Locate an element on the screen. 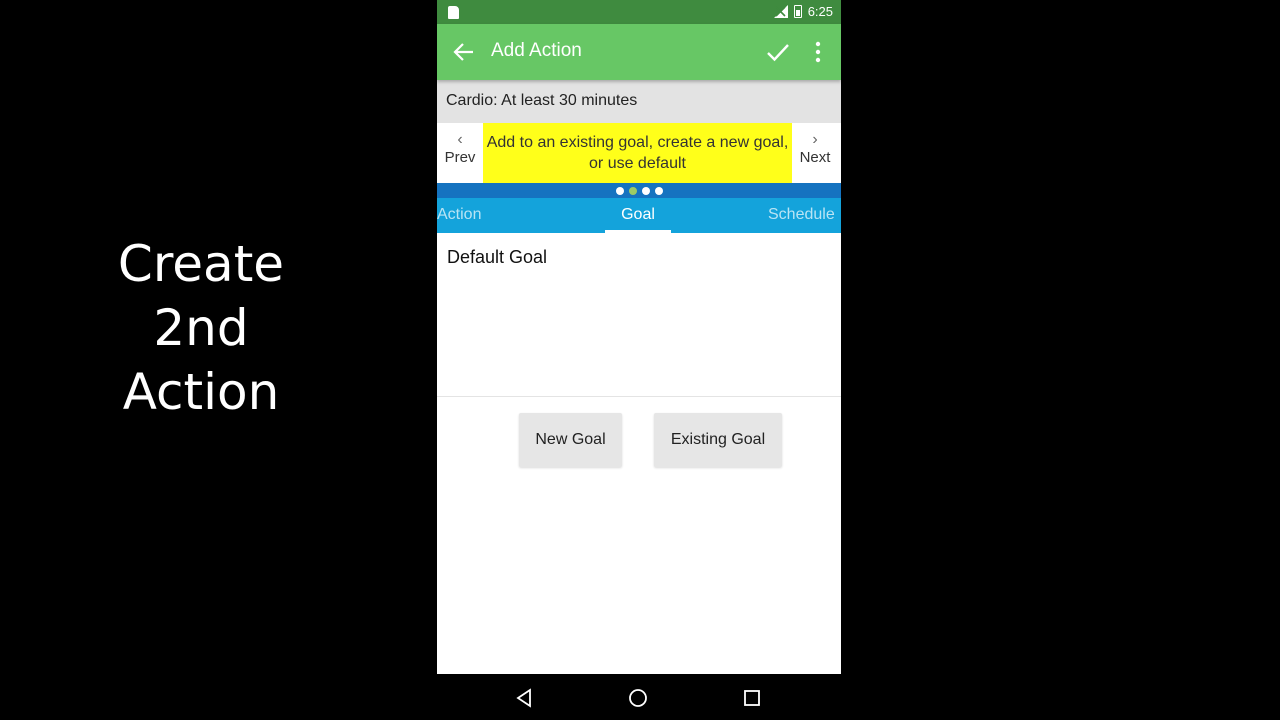 The width and height of the screenshot is (1280, 720). tip-prev-button: ‹ Prev is located at coordinates (460, 153).